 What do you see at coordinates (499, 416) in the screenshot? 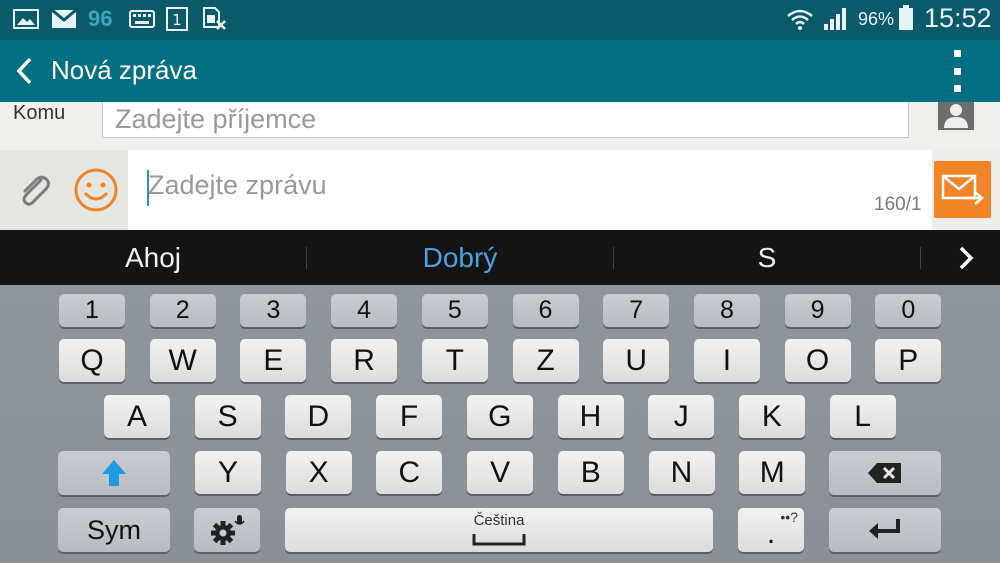
I see `letter-key-g: G` at bounding box center [499, 416].